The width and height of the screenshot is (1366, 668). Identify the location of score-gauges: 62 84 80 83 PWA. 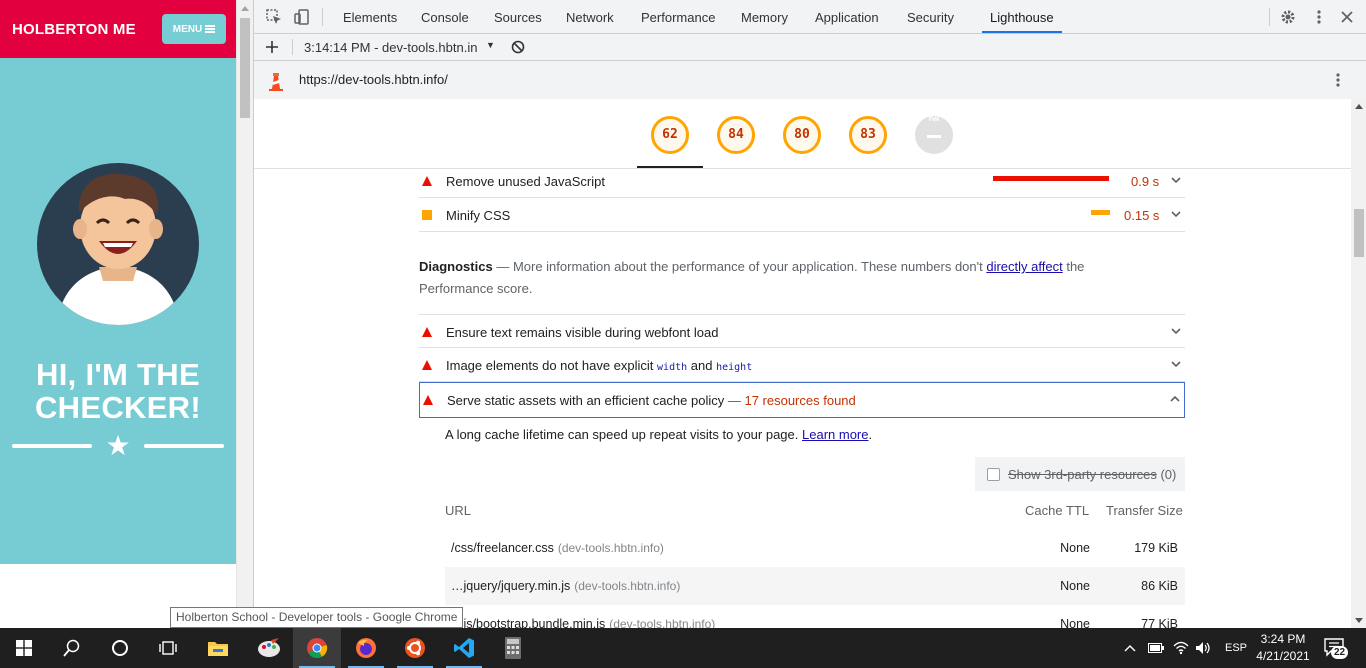
(802, 134).